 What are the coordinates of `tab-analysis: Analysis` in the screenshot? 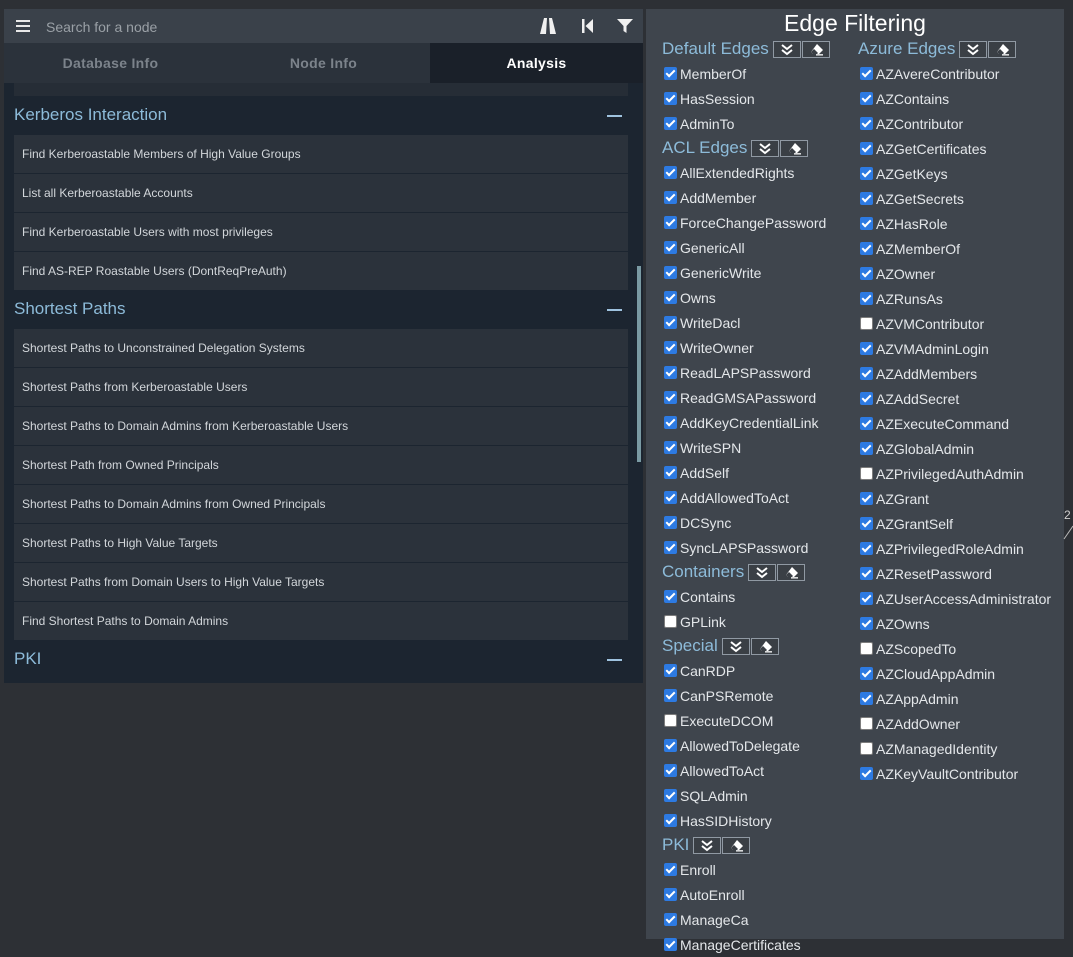 It's located at (536, 63).